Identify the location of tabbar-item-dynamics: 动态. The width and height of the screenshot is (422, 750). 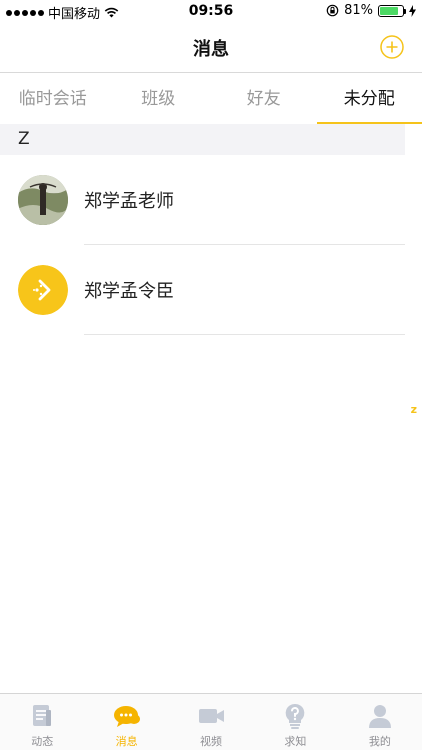
(42, 722).